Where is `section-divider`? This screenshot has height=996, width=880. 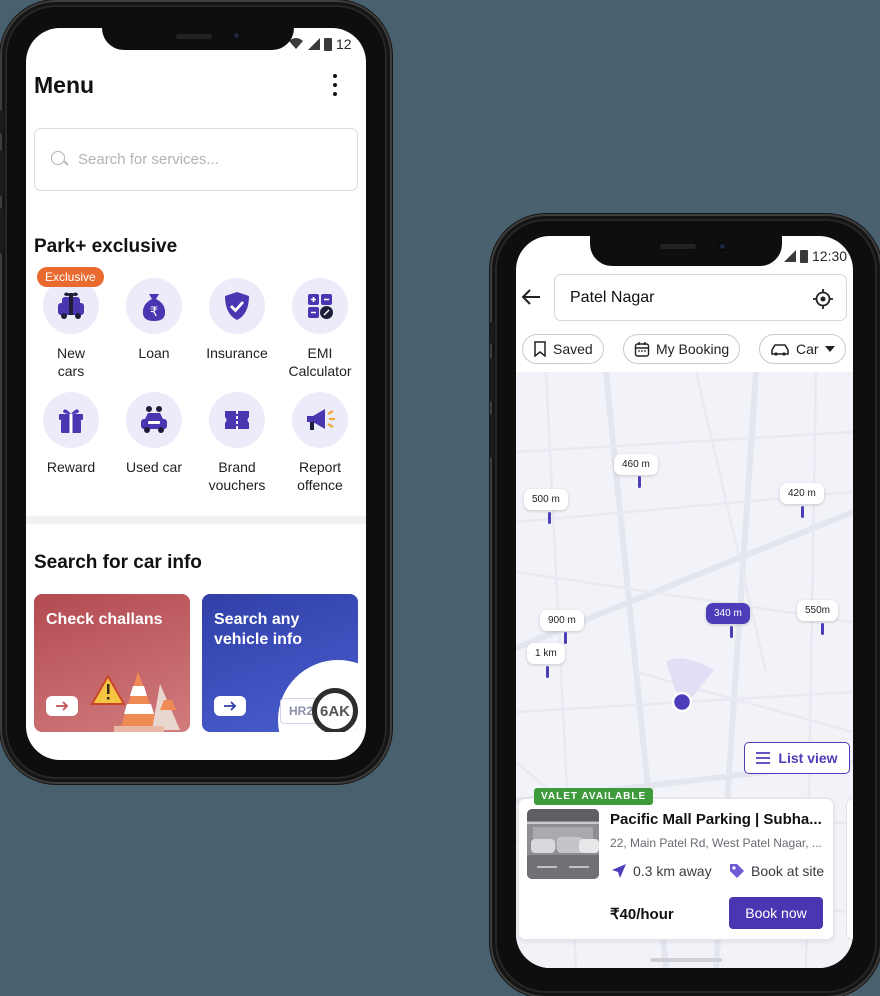
section-divider is located at coordinates (196, 520).